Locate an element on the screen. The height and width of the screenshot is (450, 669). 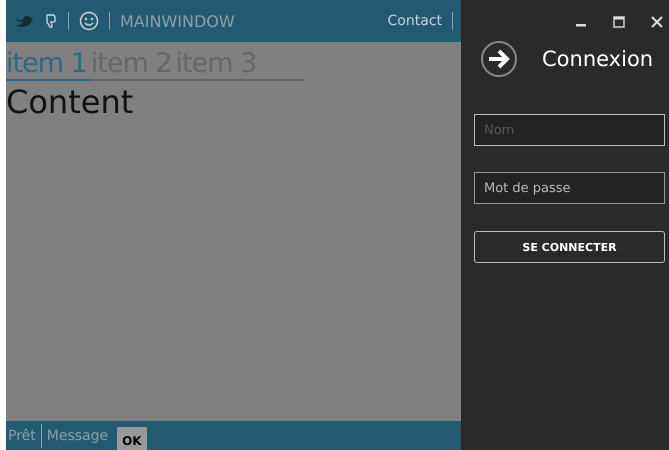
content-text: Content is located at coordinates (70, 102).